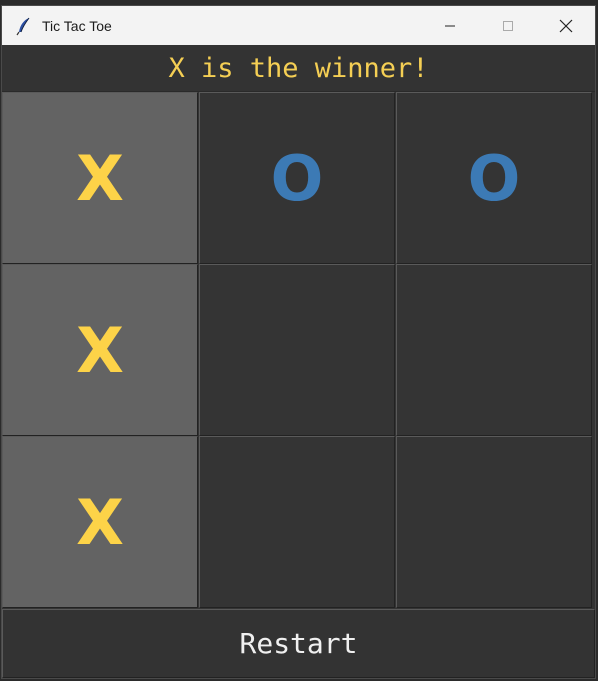 This screenshot has width=598, height=681. I want to click on window-title: Tic Tac Toe, so click(77, 25).